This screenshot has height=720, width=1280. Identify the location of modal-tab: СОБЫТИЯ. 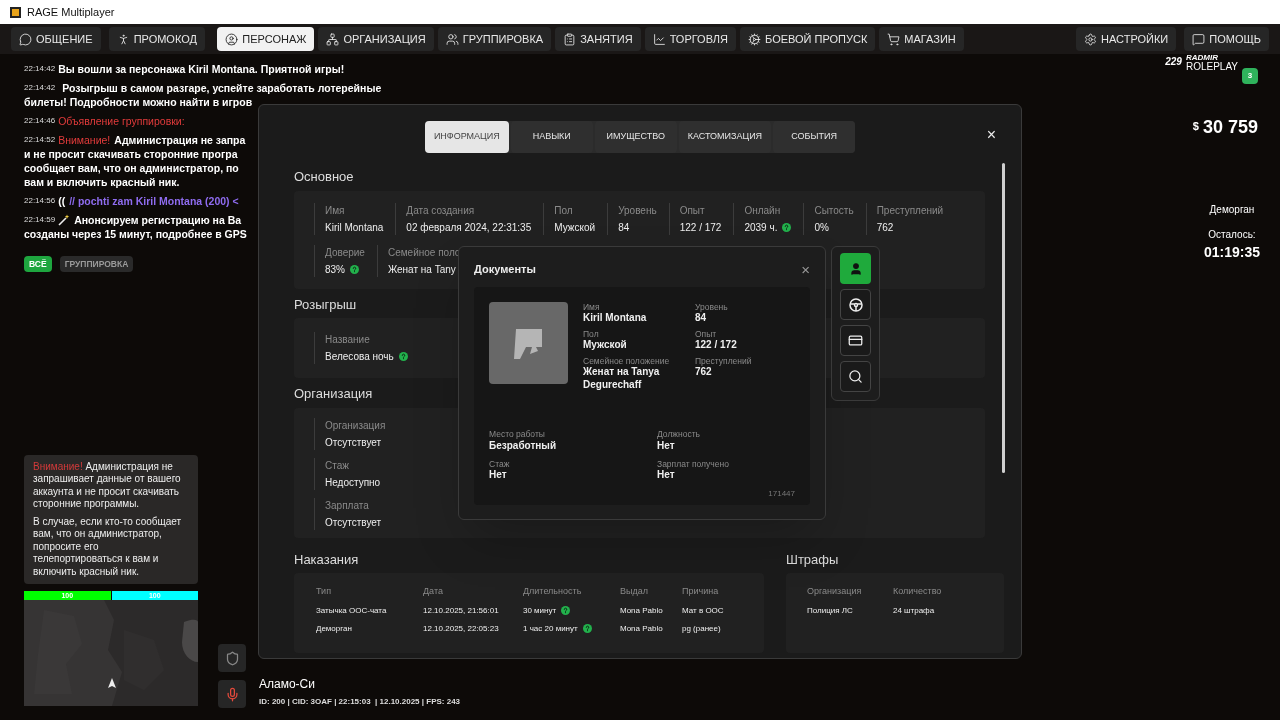
(814, 137).